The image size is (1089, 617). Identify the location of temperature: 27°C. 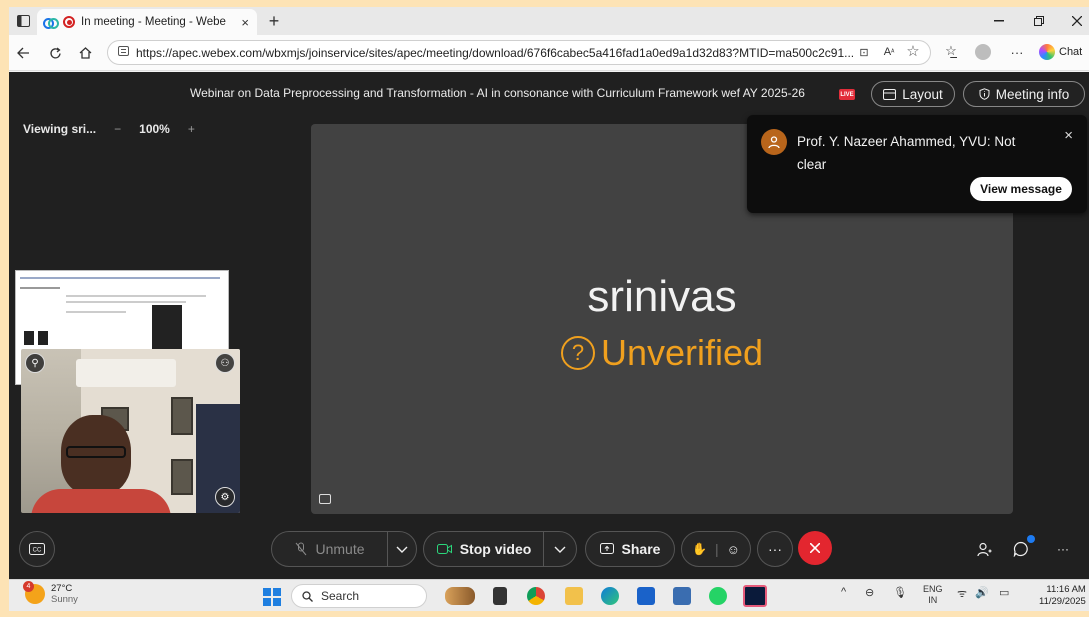
(62, 588).